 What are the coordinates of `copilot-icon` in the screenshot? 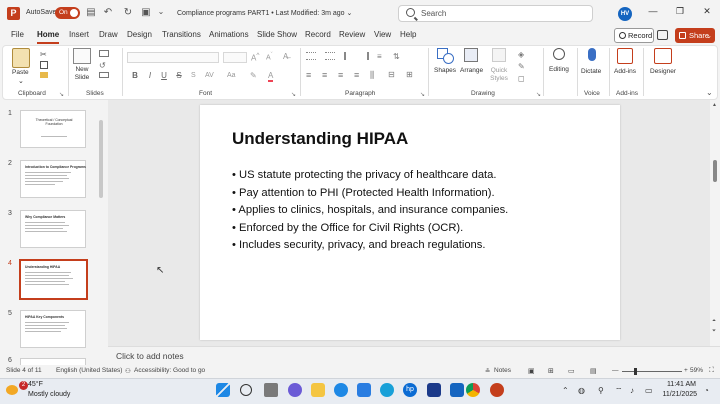 It's located at (295, 390).